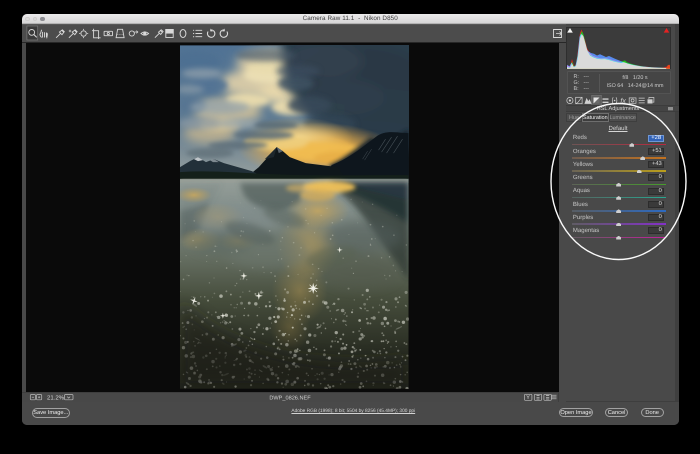  Describe the element at coordinates (528, 398) in the screenshot. I see `svg-text: Y` at that location.